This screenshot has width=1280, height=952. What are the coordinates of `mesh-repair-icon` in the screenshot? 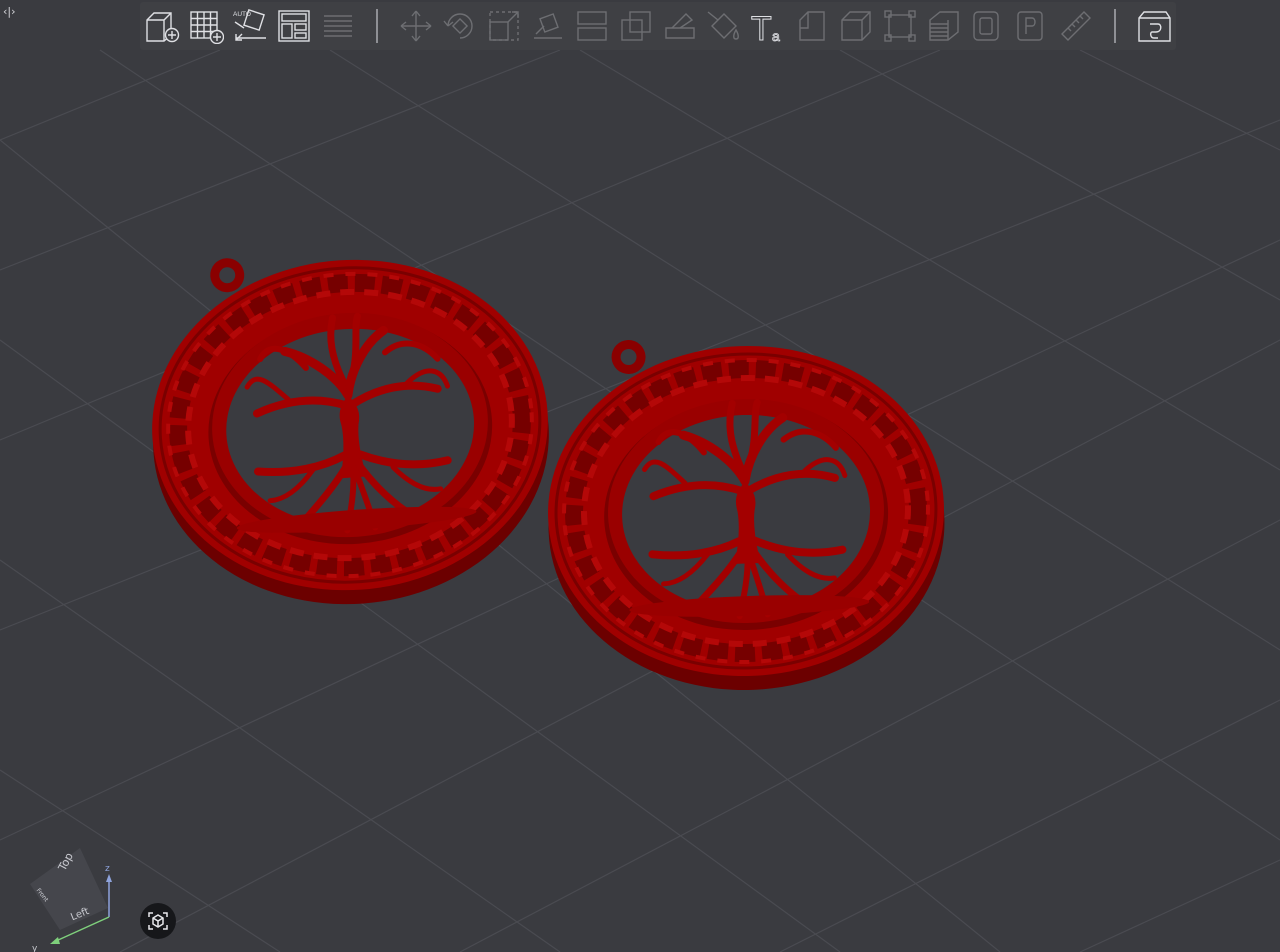 It's located at (900, 26).